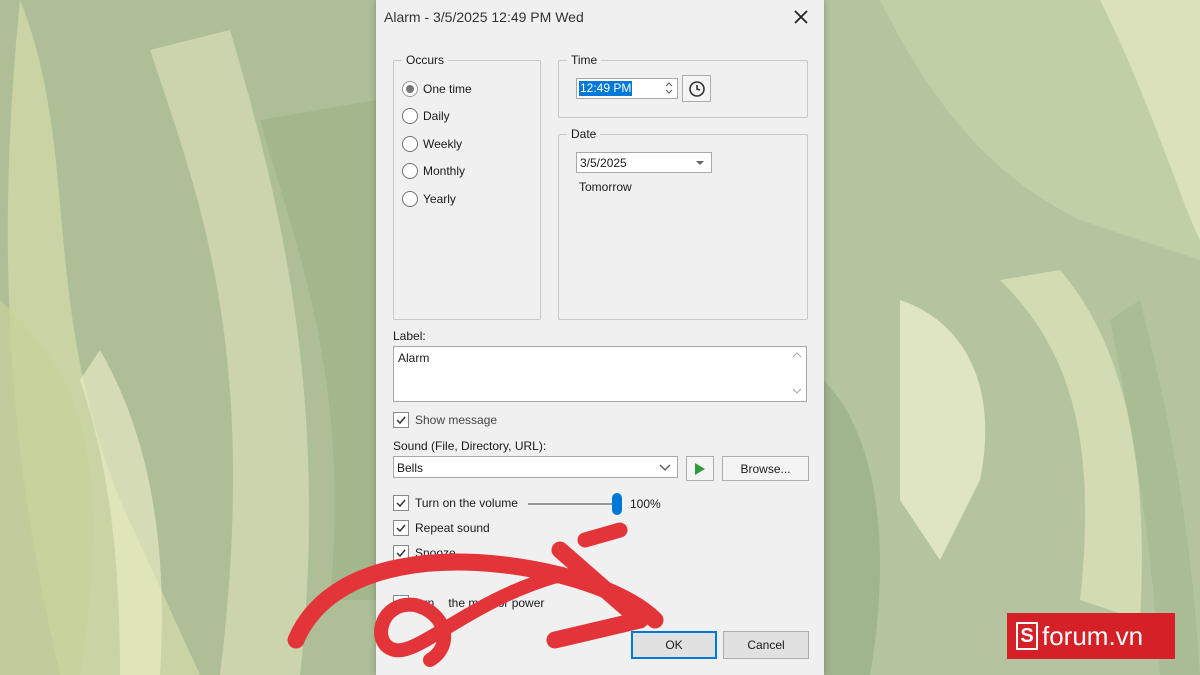 The image size is (1200, 675). I want to click on ok-button: OK, so click(674, 645).